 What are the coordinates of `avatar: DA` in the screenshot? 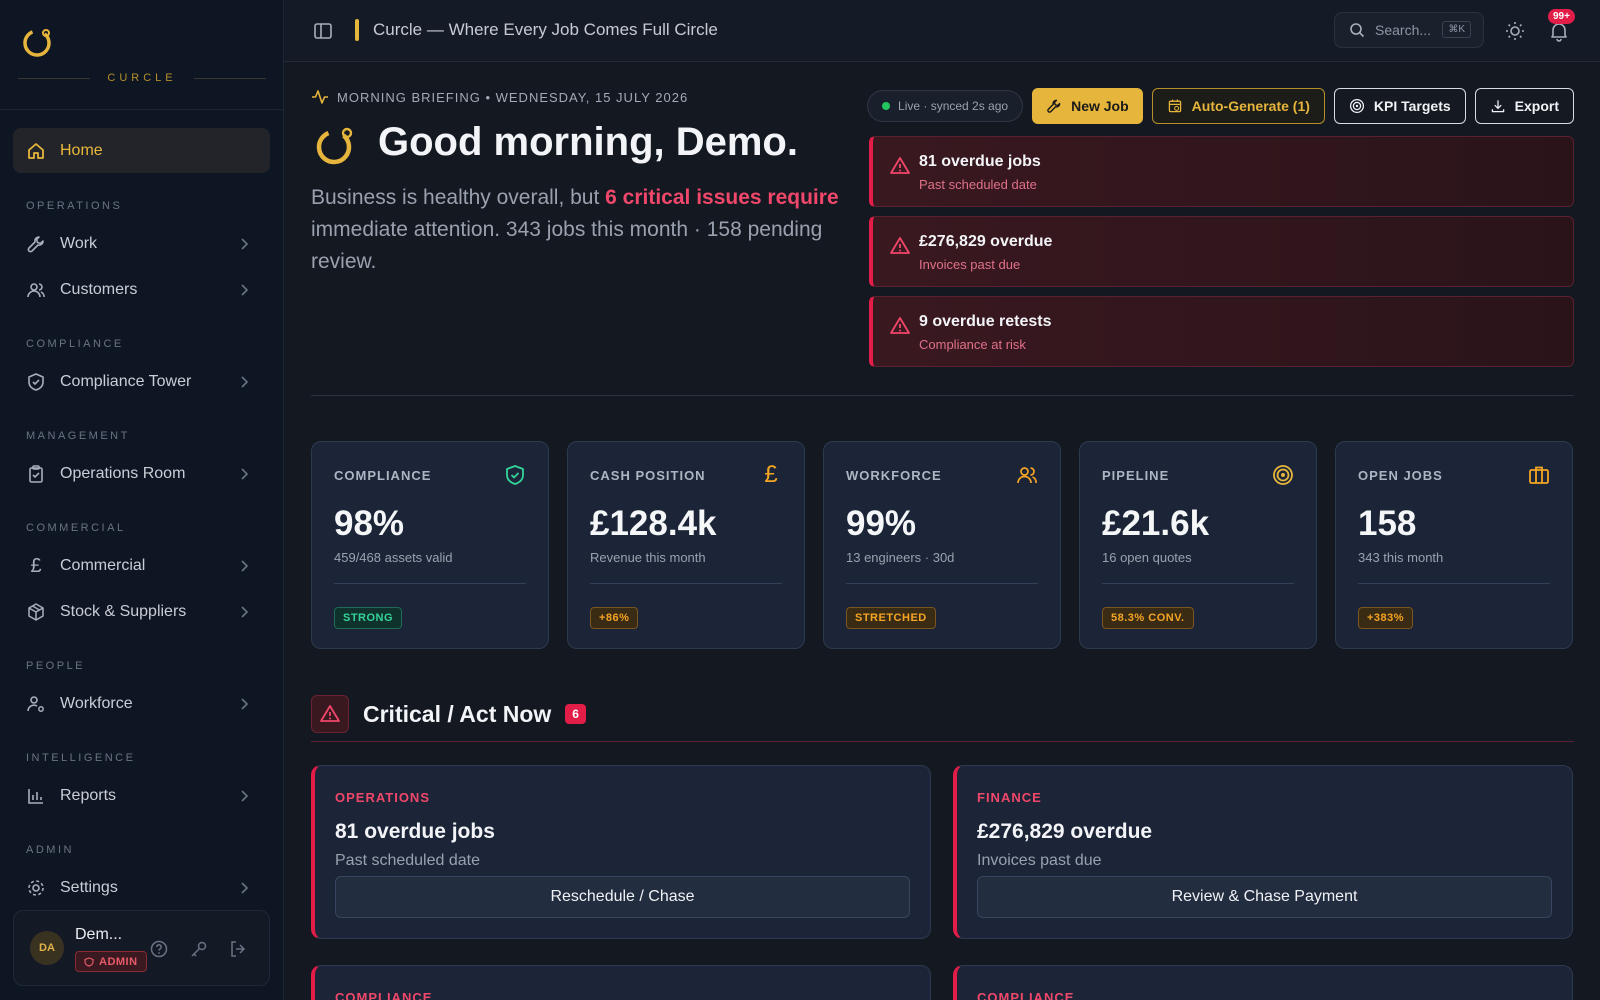 It's located at (47, 948).